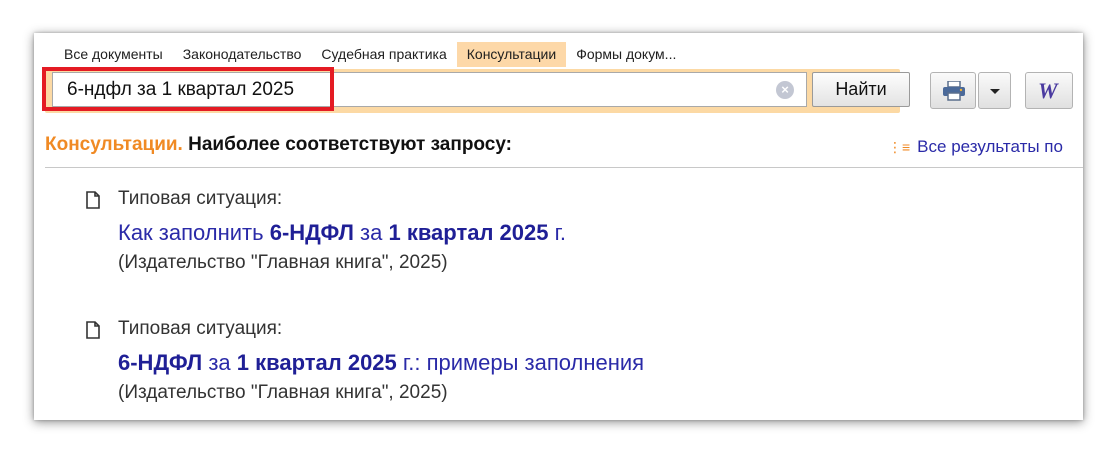 The image size is (1116, 454). I want to click on printer-icon, so click(954, 91).